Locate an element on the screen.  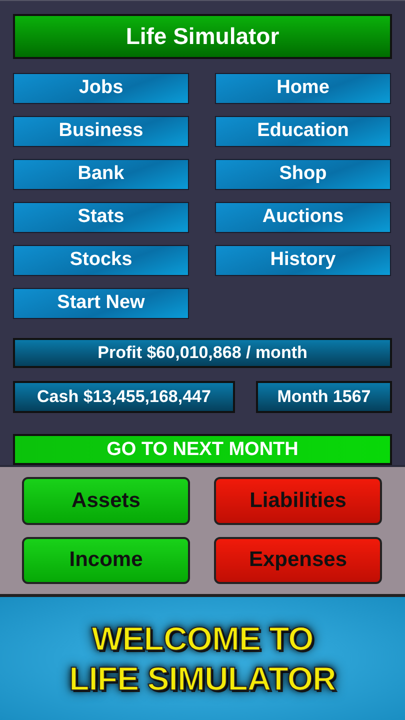
menu-button: Shop is located at coordinates (303, 174).